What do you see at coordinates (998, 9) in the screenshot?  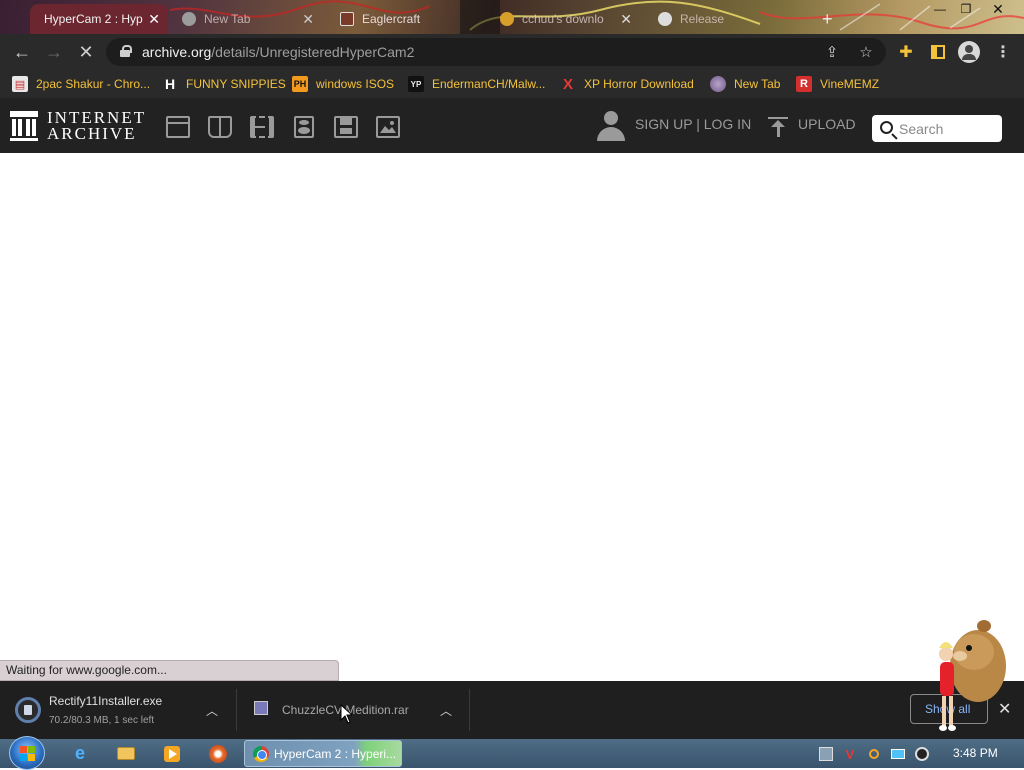 I see `close-window-icon: ✕` at bounding box center [998, 9].